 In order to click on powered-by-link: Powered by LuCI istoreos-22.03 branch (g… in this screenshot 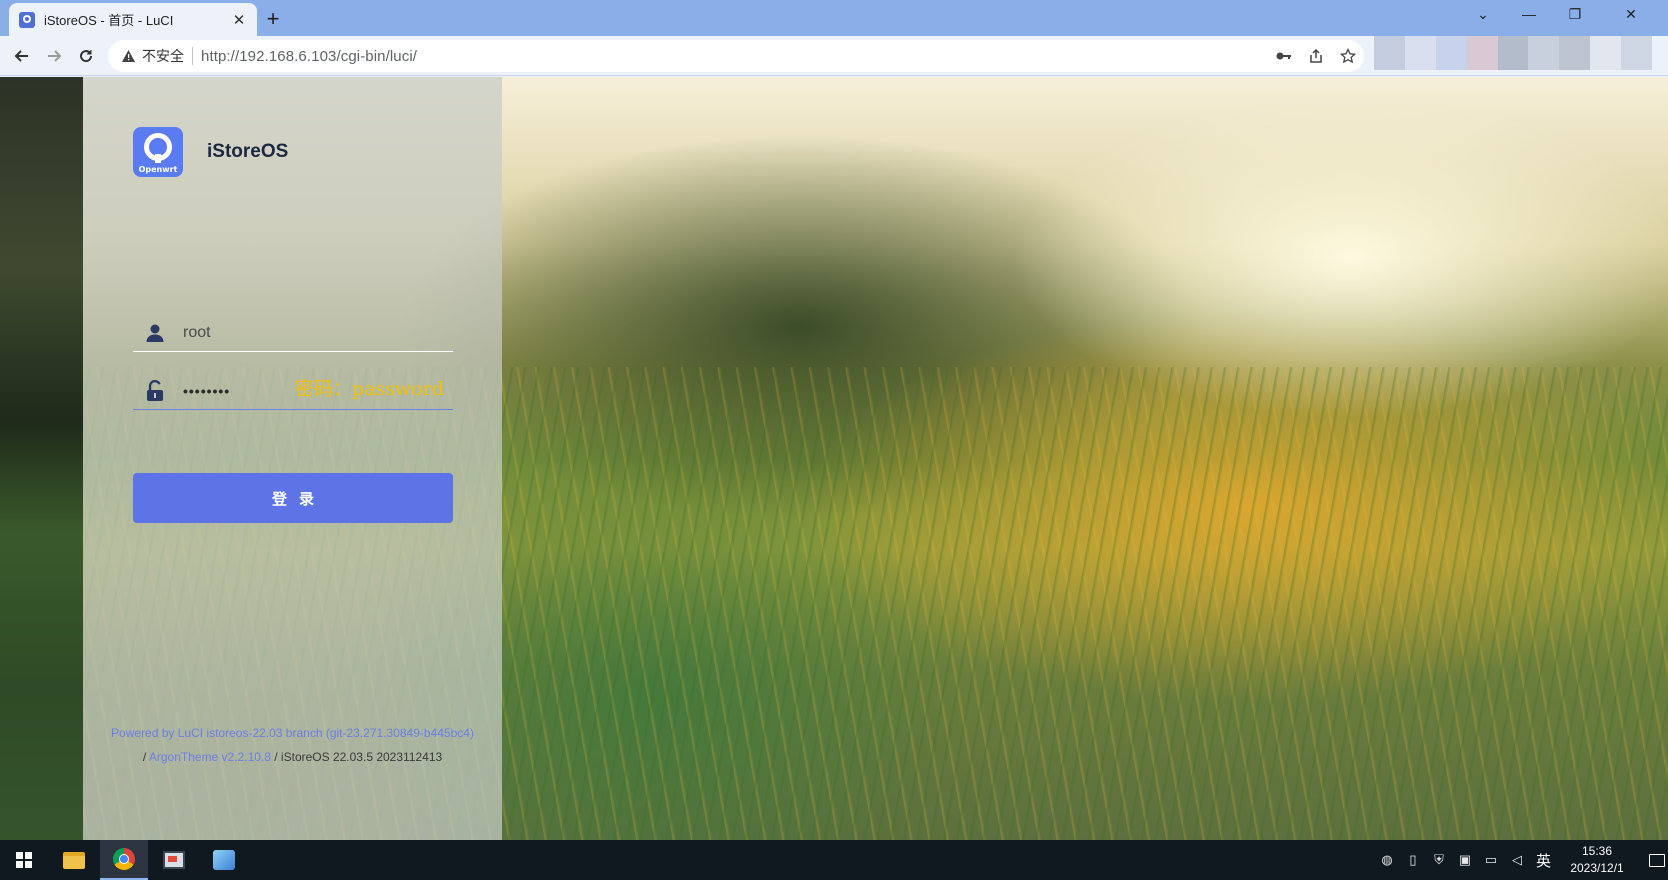, I will do `click(292, 733)`.